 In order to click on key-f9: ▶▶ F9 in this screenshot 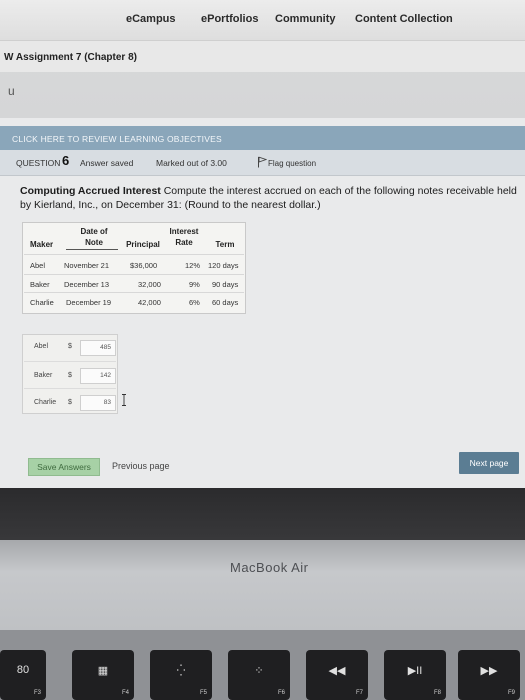, I will do `click(489, 675)`.